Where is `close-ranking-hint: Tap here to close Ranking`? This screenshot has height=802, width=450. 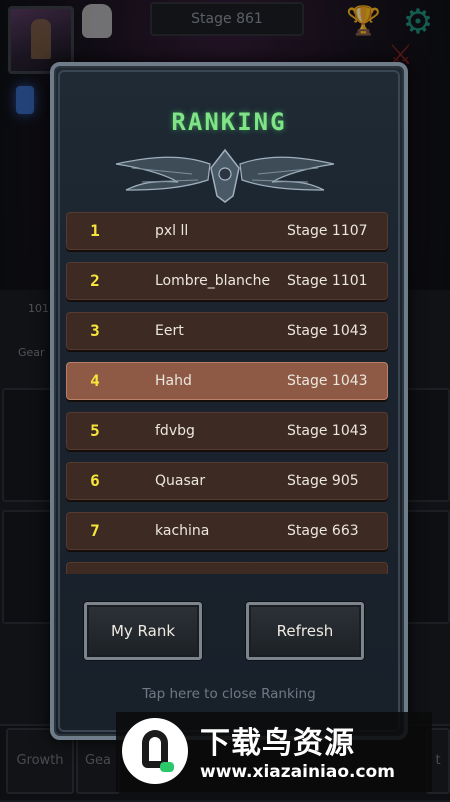
close-ranking-hint: Tap here to close Ranking is located at coordinates (229, 694).